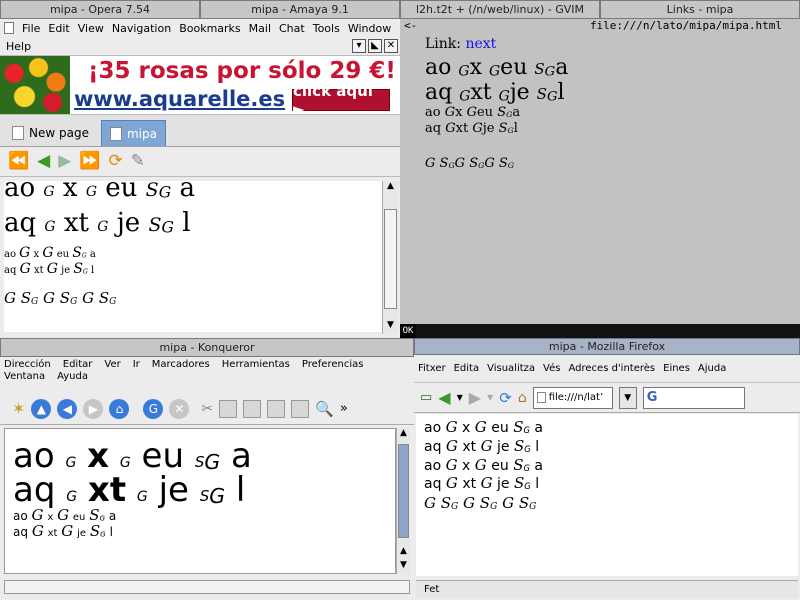 The width and height of the screenshot is (800, 600). Describe the element at coordinates (18, 161) in the screenshot. I see `rewind-icon: ⏪` at that location.